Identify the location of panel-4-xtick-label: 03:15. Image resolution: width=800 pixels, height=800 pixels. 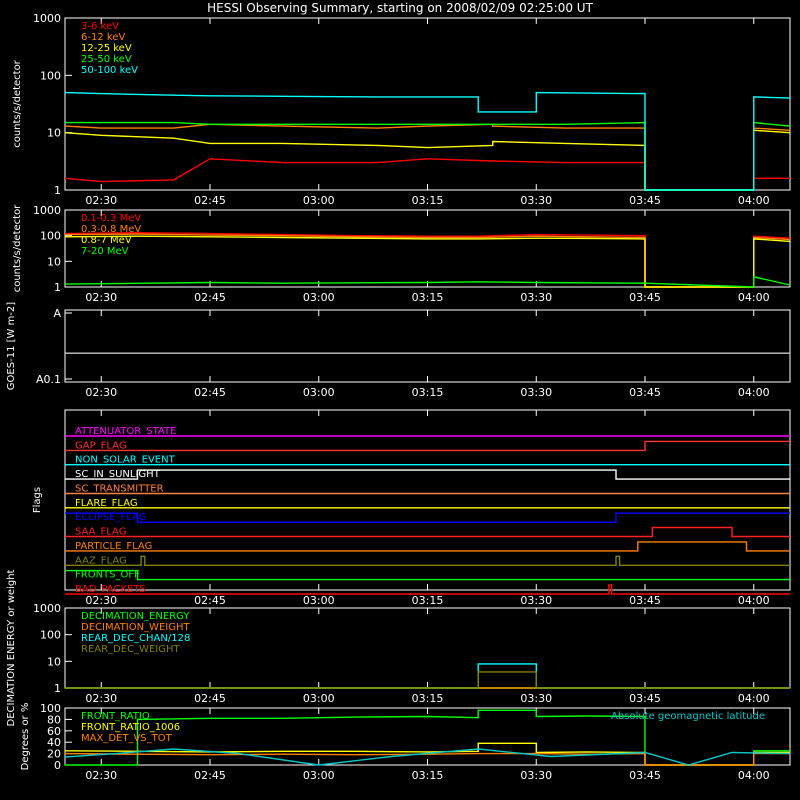
(428, 698).